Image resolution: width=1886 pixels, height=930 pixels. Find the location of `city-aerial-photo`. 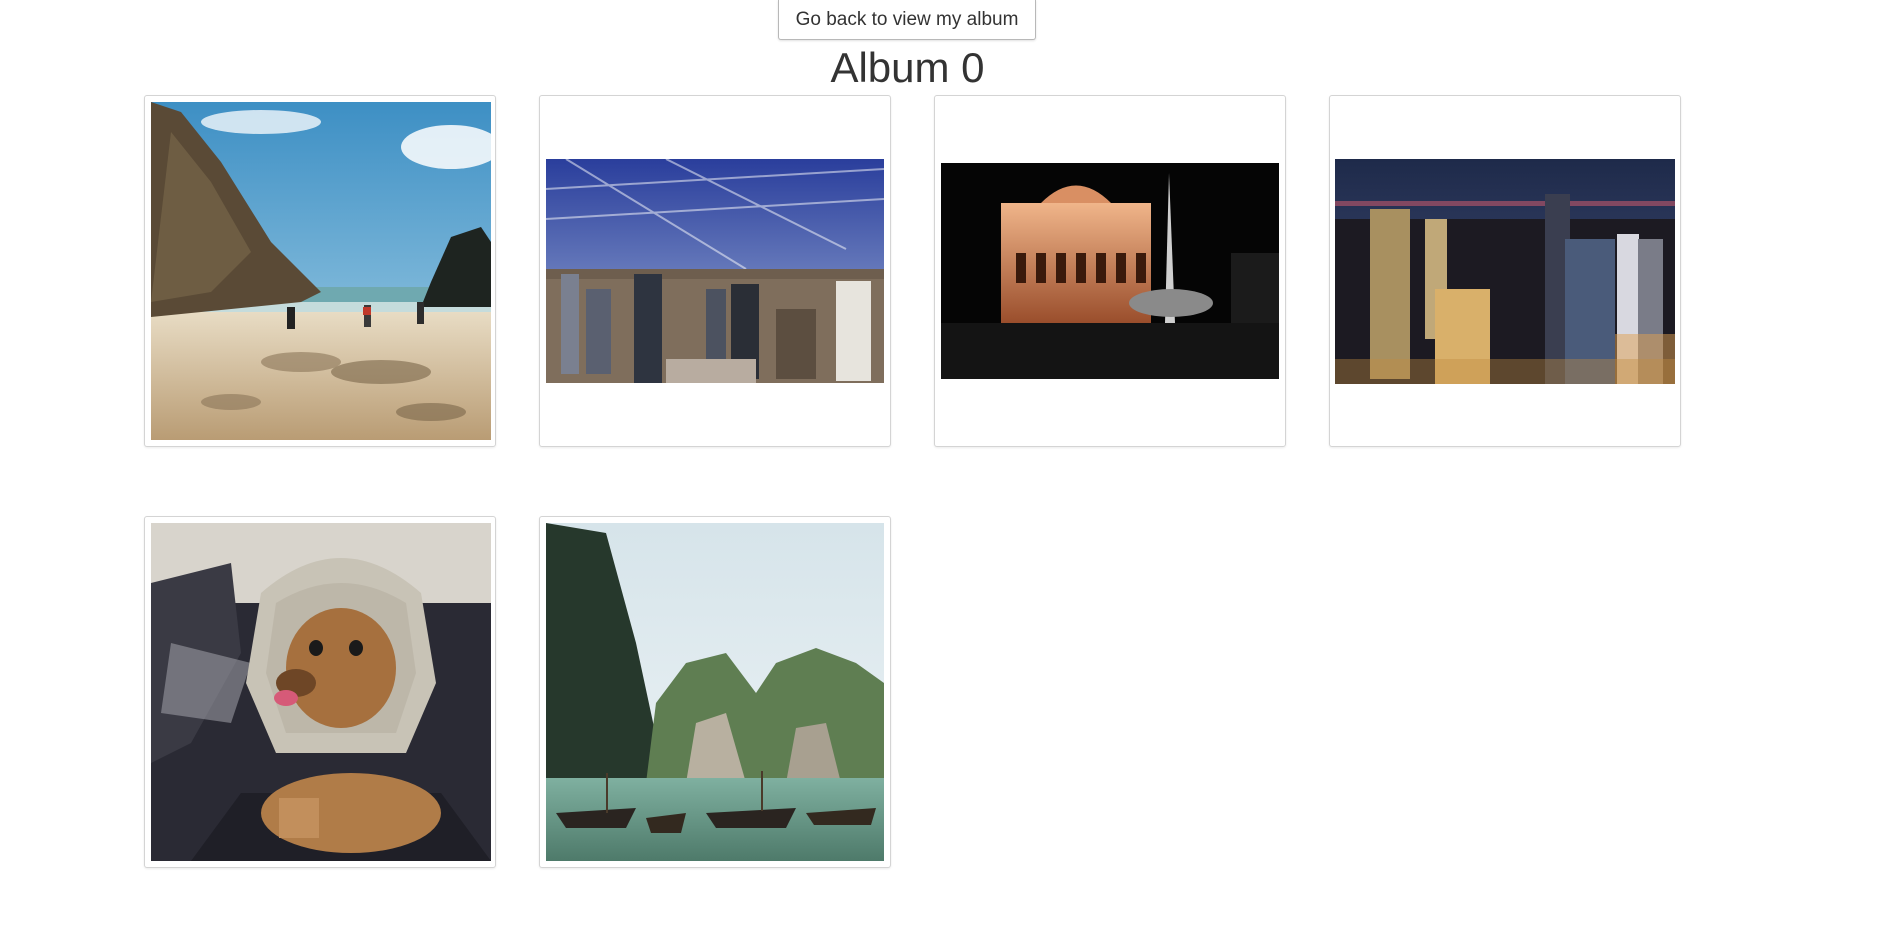

city-aerial-photo is located at coordinates (715, 271).